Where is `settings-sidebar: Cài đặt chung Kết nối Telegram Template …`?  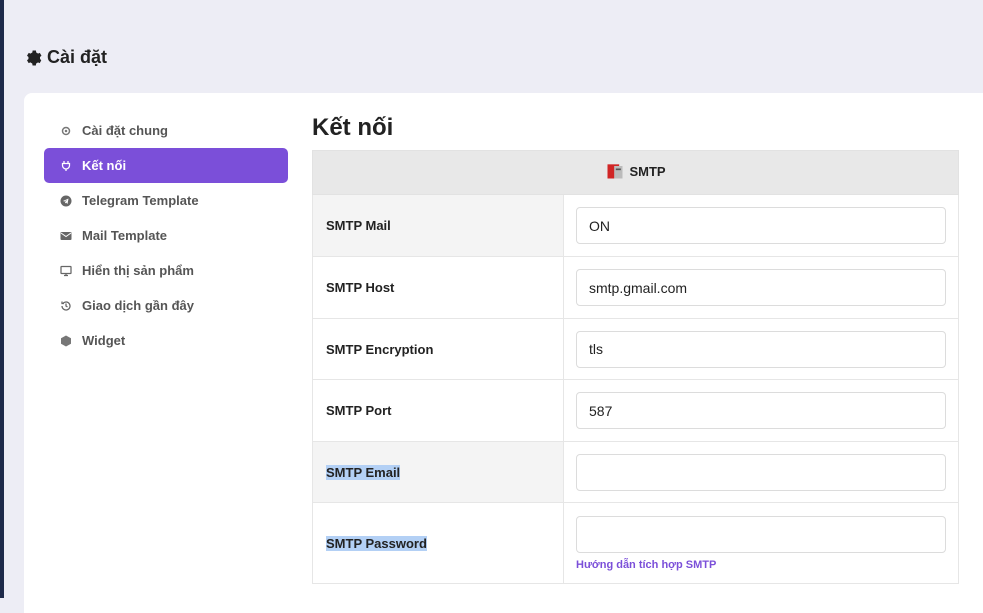 settings-sidebar: Cài đặt chung Kết nối Telegram Template … is located at coordinates (166, 235).